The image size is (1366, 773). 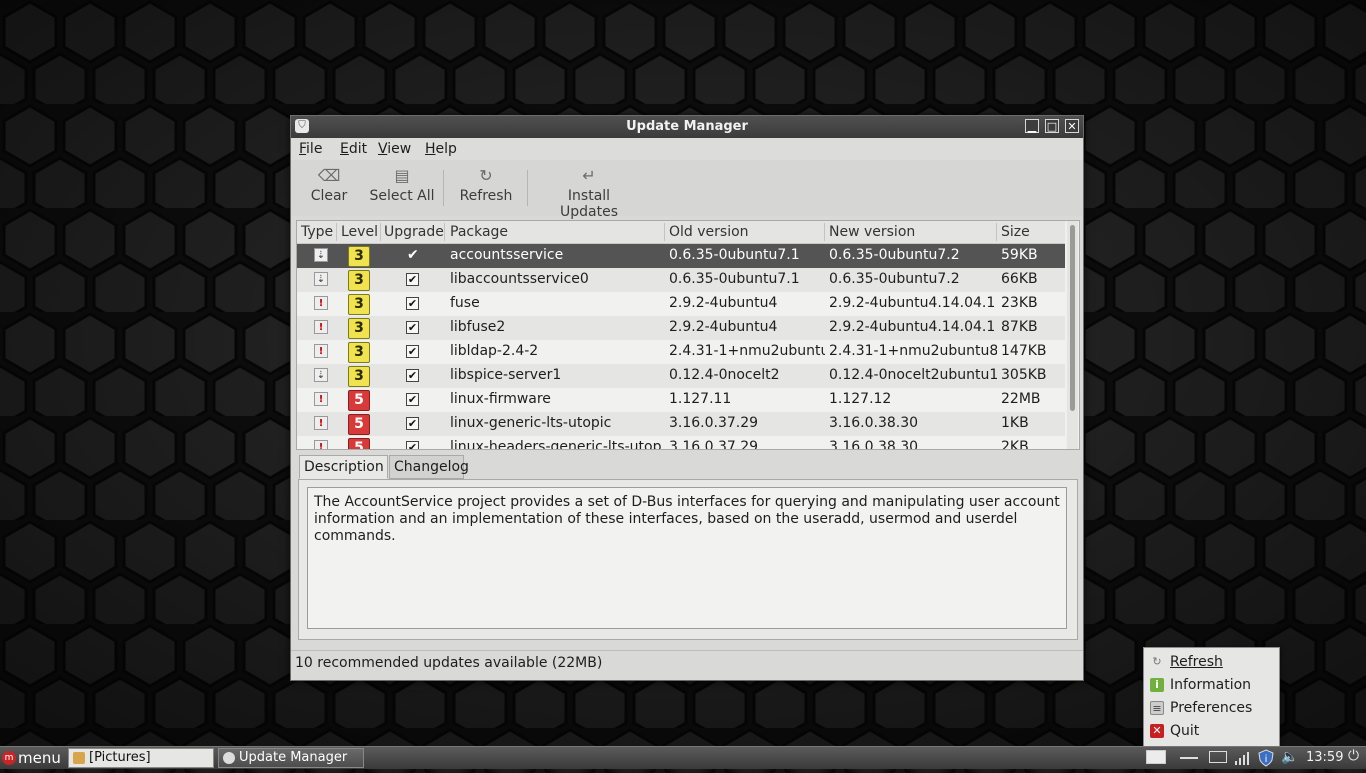 I want to click on menu-item-information: i Information, so click(x=1211, y=685).